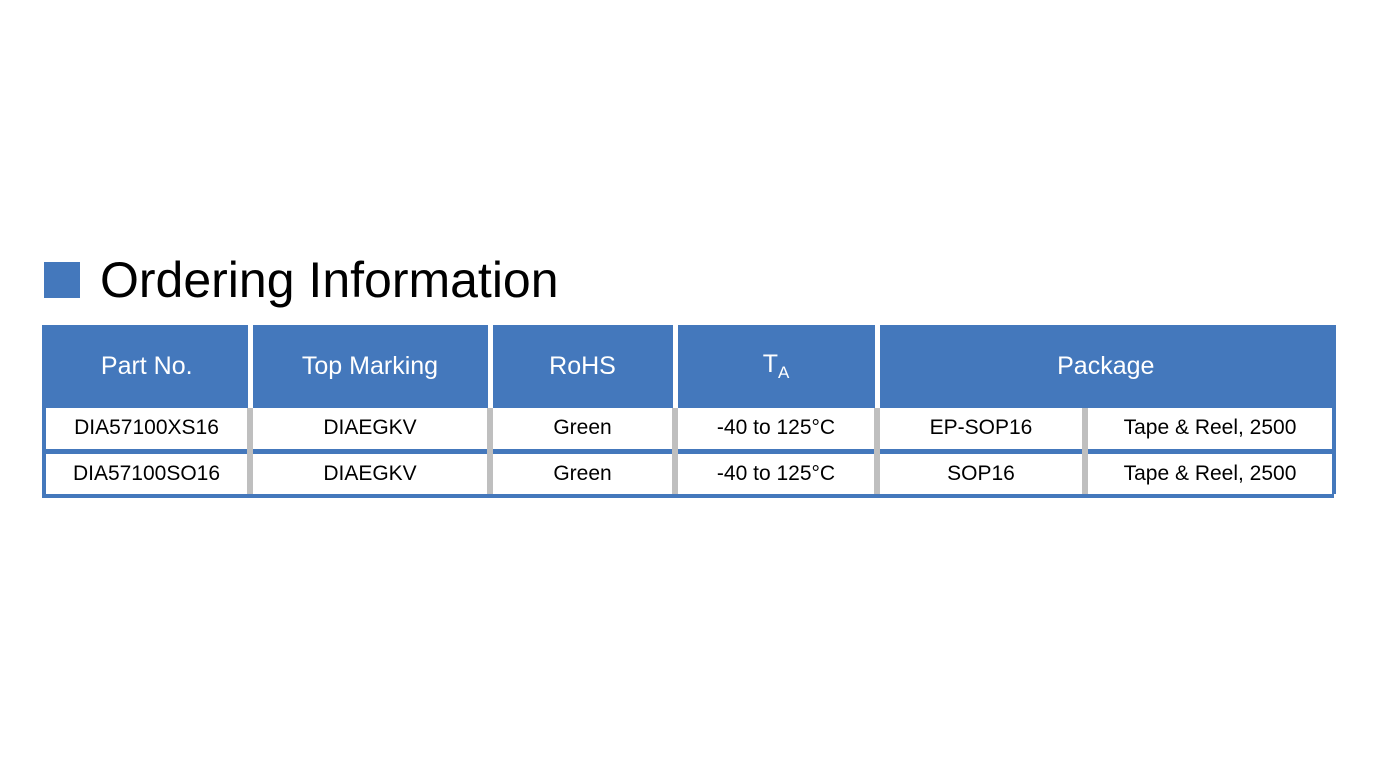  I want to click on header-package: Package, so click(1107, 366).